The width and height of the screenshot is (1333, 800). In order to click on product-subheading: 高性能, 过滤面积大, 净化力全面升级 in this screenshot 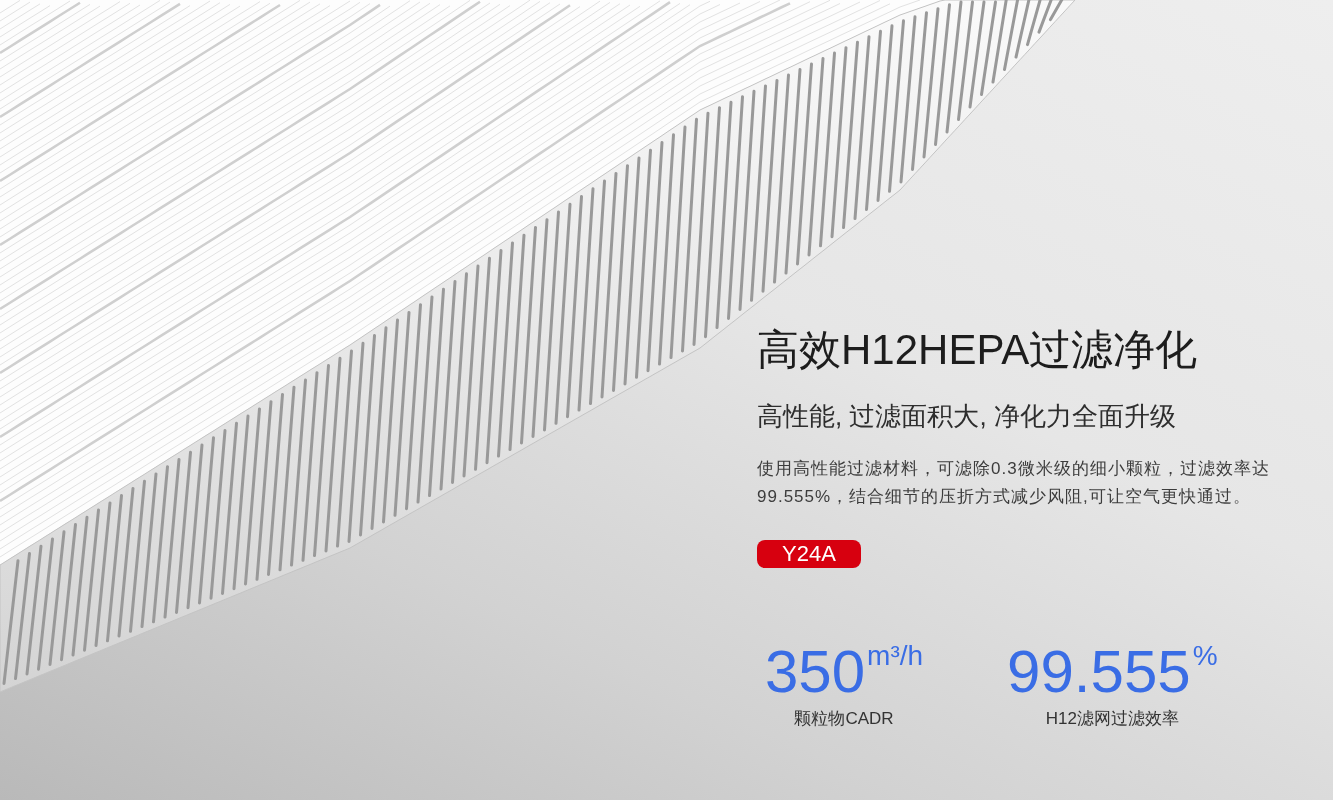, I will do `click(967, 416)`.